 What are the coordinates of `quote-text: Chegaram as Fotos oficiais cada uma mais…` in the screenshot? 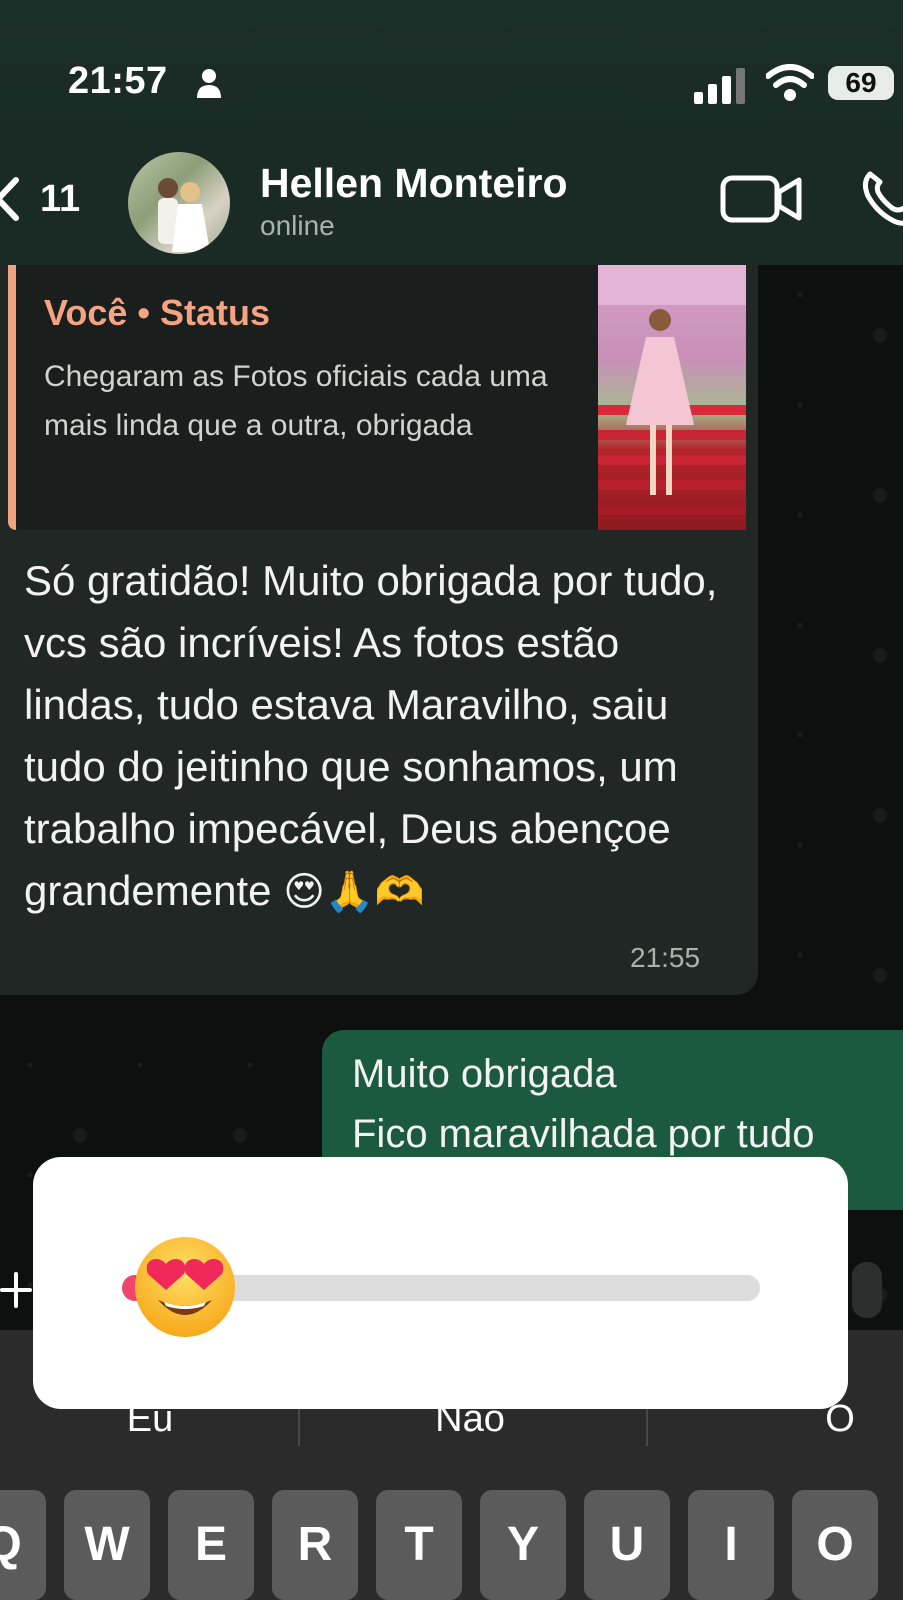 It's located at (296, 401).